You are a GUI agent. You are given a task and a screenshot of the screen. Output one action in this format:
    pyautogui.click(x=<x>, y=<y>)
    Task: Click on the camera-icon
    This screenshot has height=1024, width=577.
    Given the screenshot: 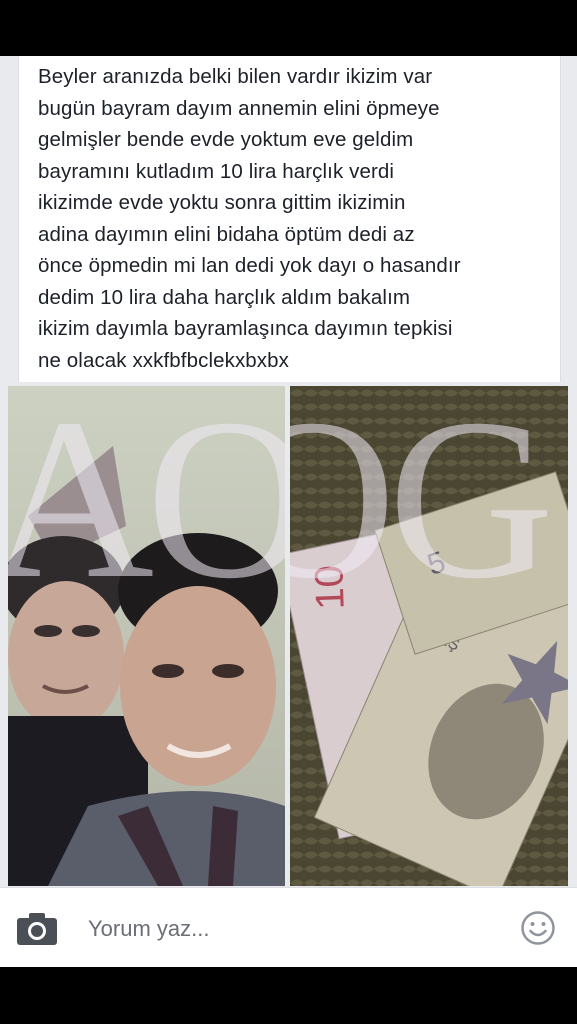 What is the action you would take?
    pyautogui.click(x=37, y=929)
    